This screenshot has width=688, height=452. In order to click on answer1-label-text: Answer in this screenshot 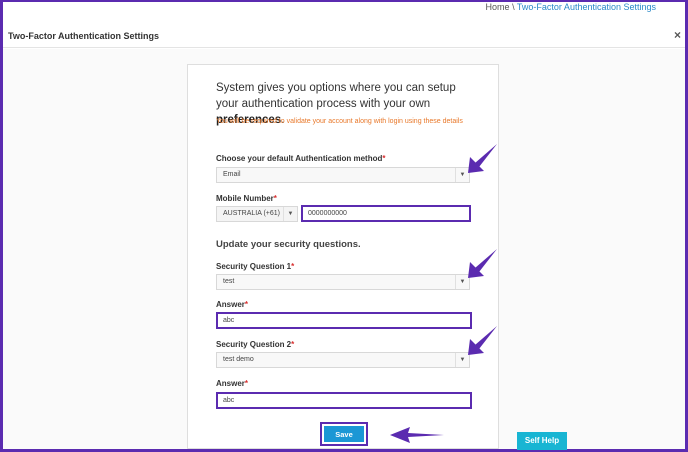, I will do `click(230, 304)`.